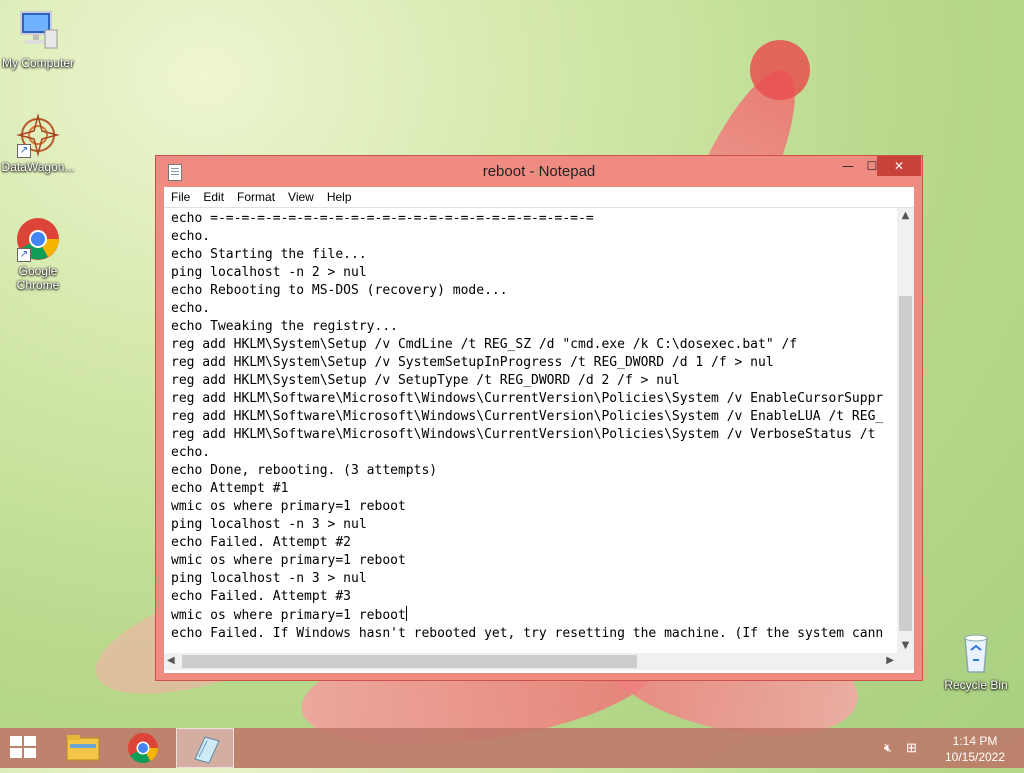 Image resolution: width=1024 pixels, height=773 pixels. What do you see at coordinates (888, 748) in the screenshot?
I see `speaker-muted-icon: 🔇︎` at bounding box center [888, 748].